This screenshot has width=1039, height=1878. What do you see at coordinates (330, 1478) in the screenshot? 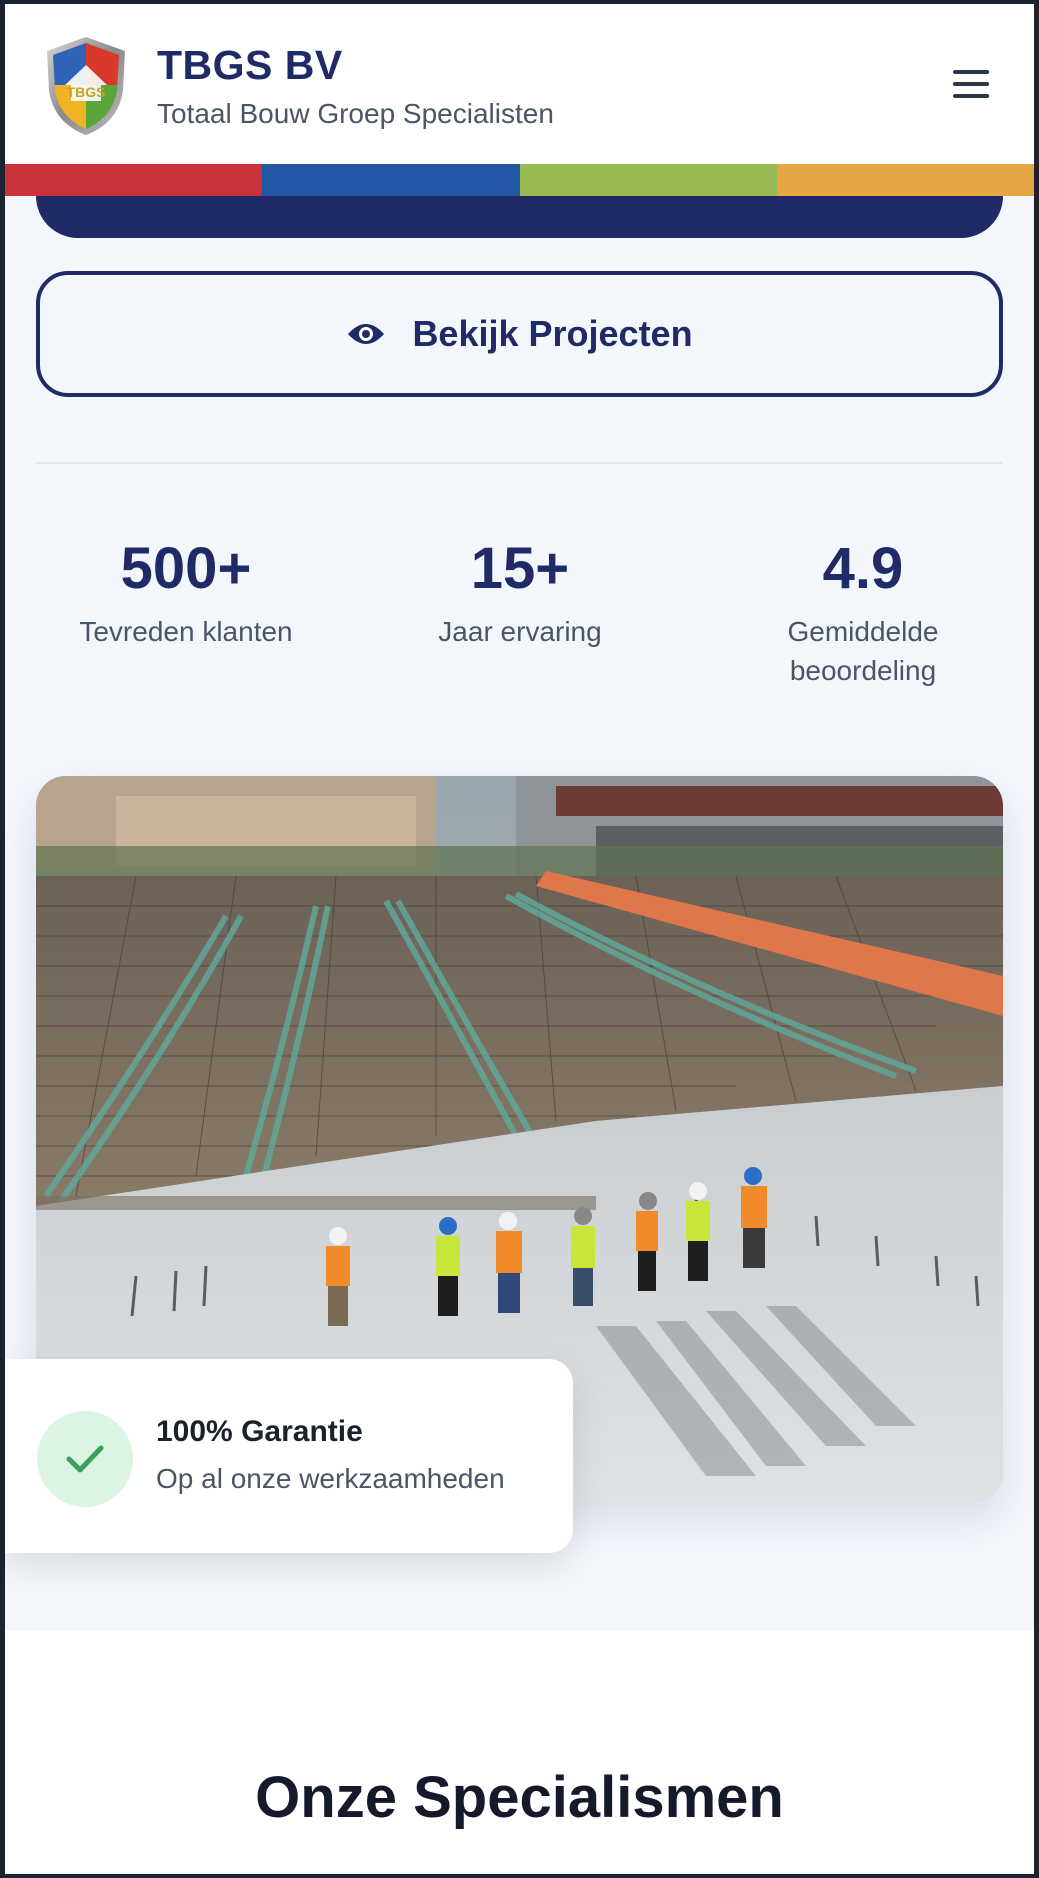
I see `guarantee-subtitle: Op al onze werkzaamheden` at bounding box center [330, 1478].